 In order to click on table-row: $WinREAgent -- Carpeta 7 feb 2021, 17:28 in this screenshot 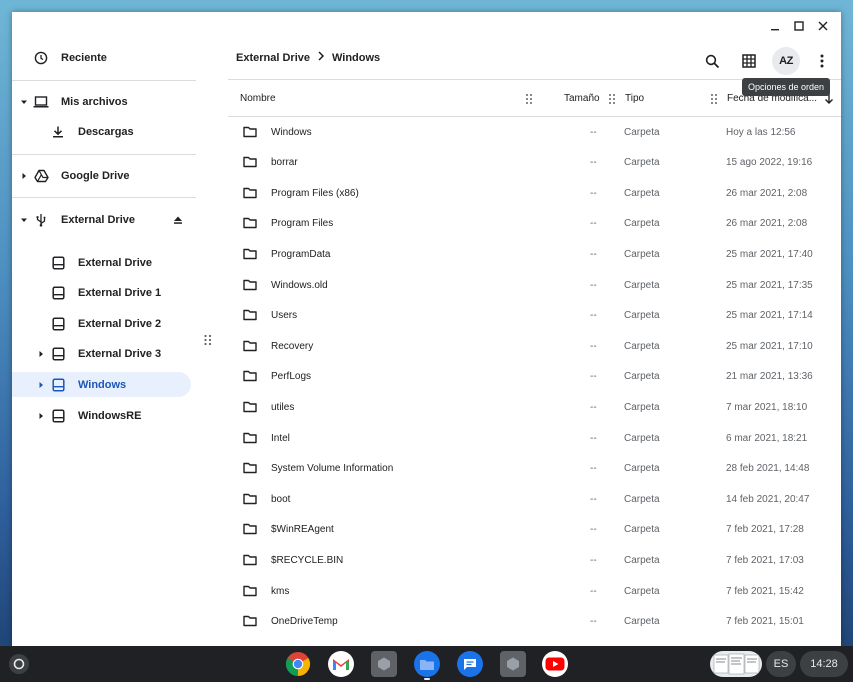, I will do `click(534, 530)`.